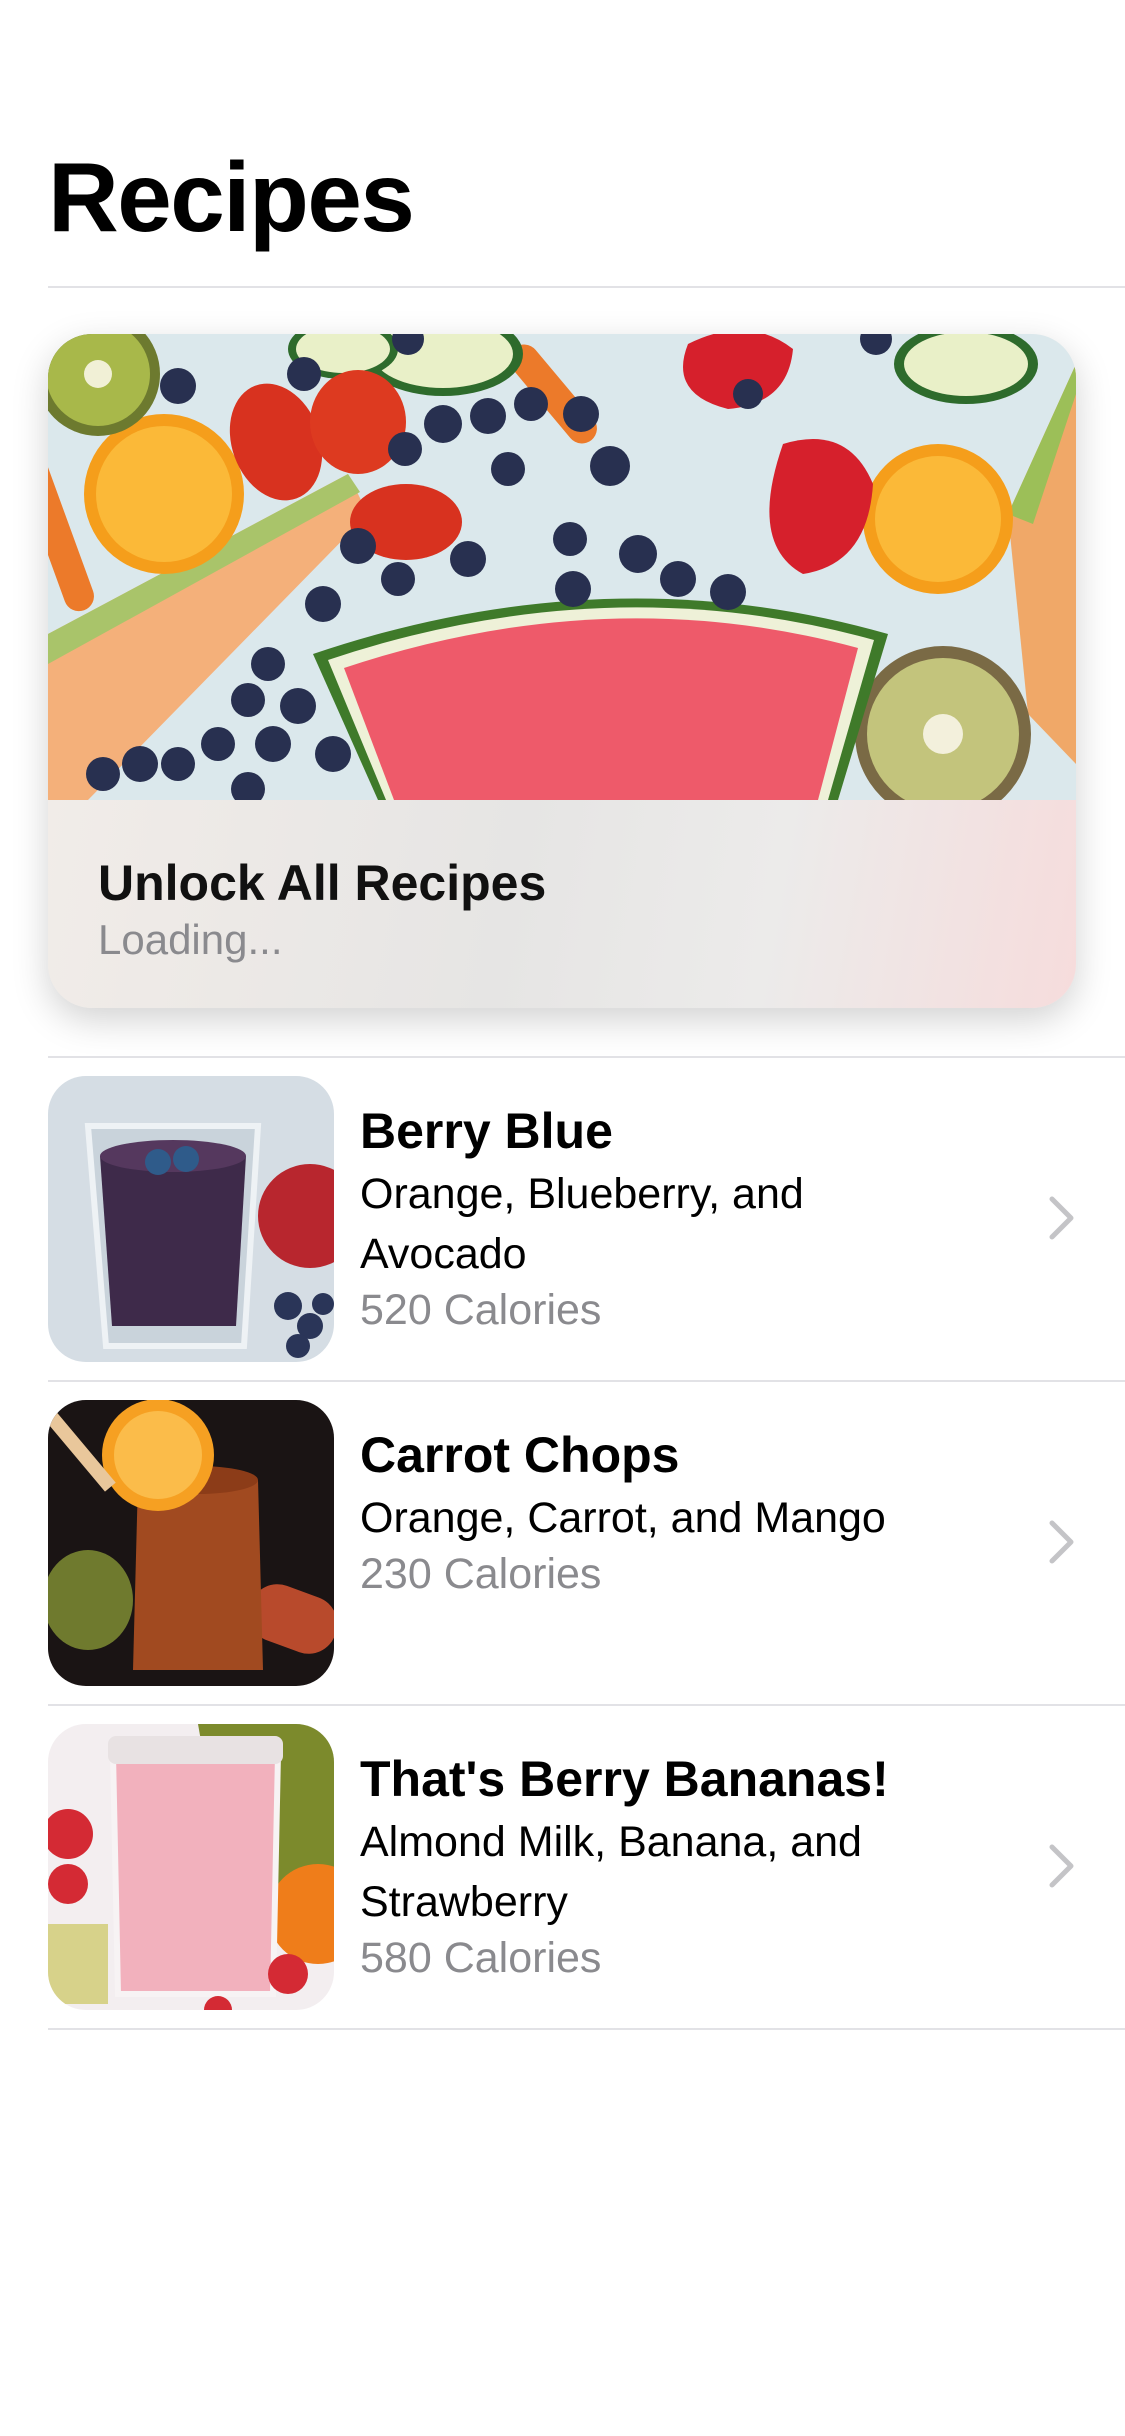  Describe the element at coordinates (231, 197) in the screenshot. I see `page-title: Recipes` at that location.